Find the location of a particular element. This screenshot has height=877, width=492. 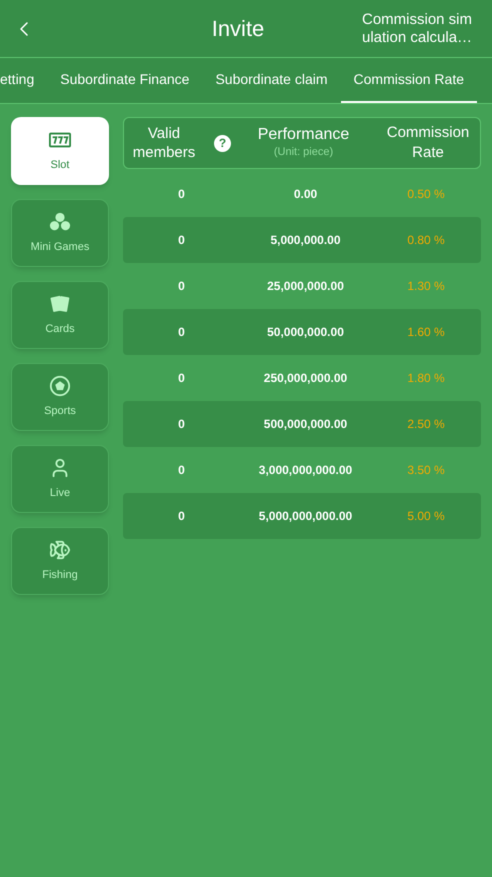

table-cell-text: 1.30 % is located at coordinates (426, 286).